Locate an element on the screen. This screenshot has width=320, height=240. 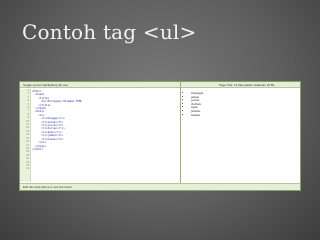
syntax-toggle-link: Toggle syntax highlighting (IE too) is located at coordinates (100, 85).